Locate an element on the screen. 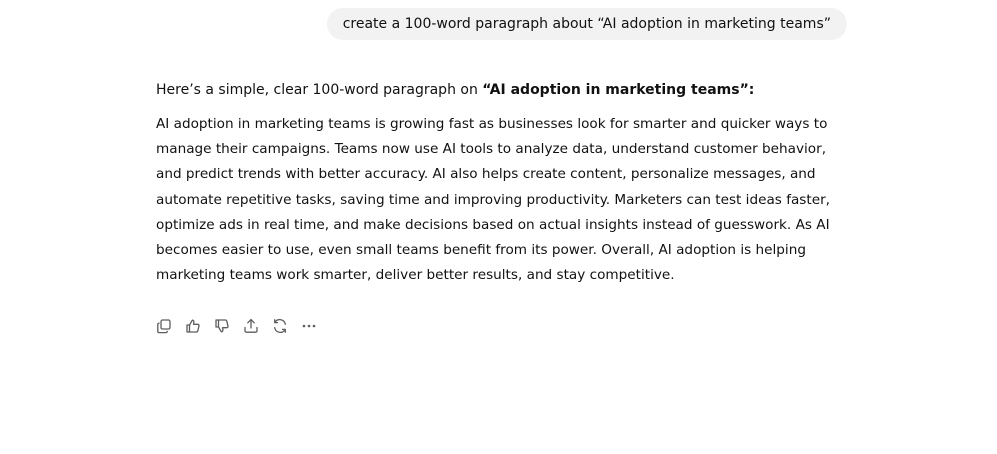  good-response-button is located at coordinates (199, 326).